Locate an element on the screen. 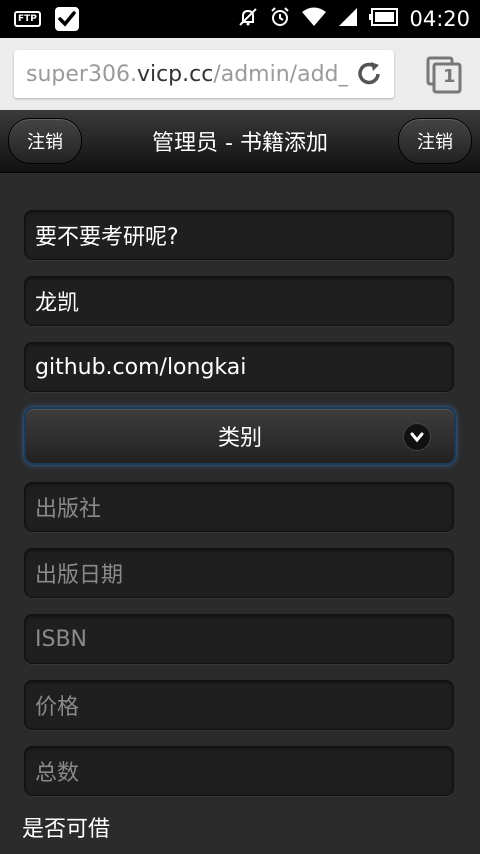  author-field: 龙凯 is located at coordinates (239, 301).